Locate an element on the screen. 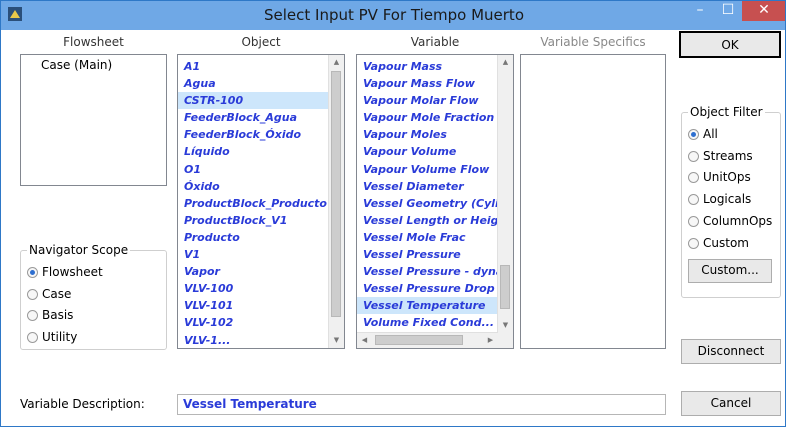  object-list-item: ProductBlock_V1 is located at coordinates (253, 220).